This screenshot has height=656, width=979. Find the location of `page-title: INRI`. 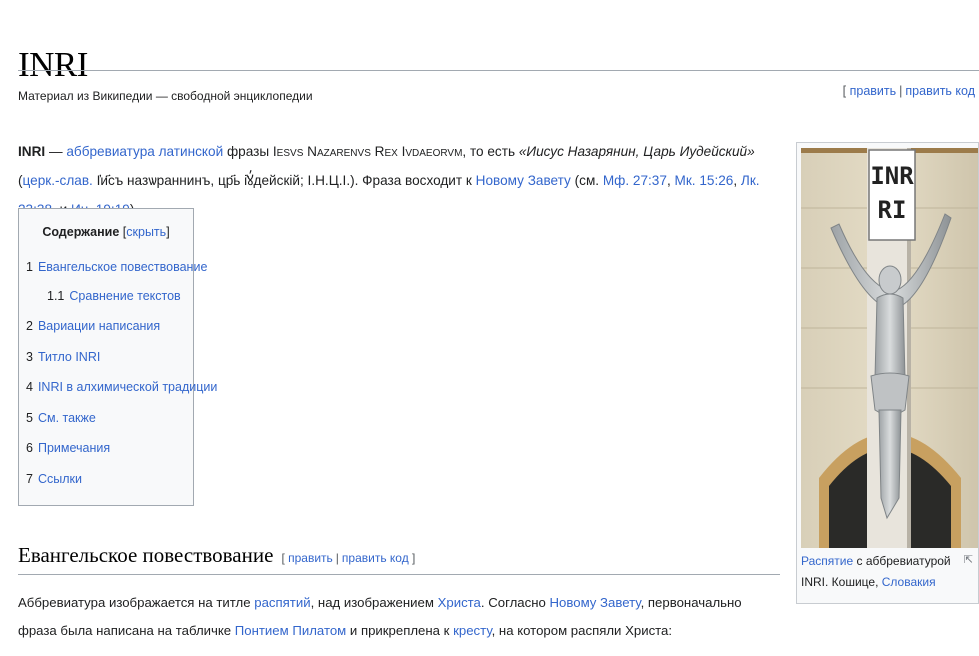

page-title: INRI is located at coordinates (53, 65).